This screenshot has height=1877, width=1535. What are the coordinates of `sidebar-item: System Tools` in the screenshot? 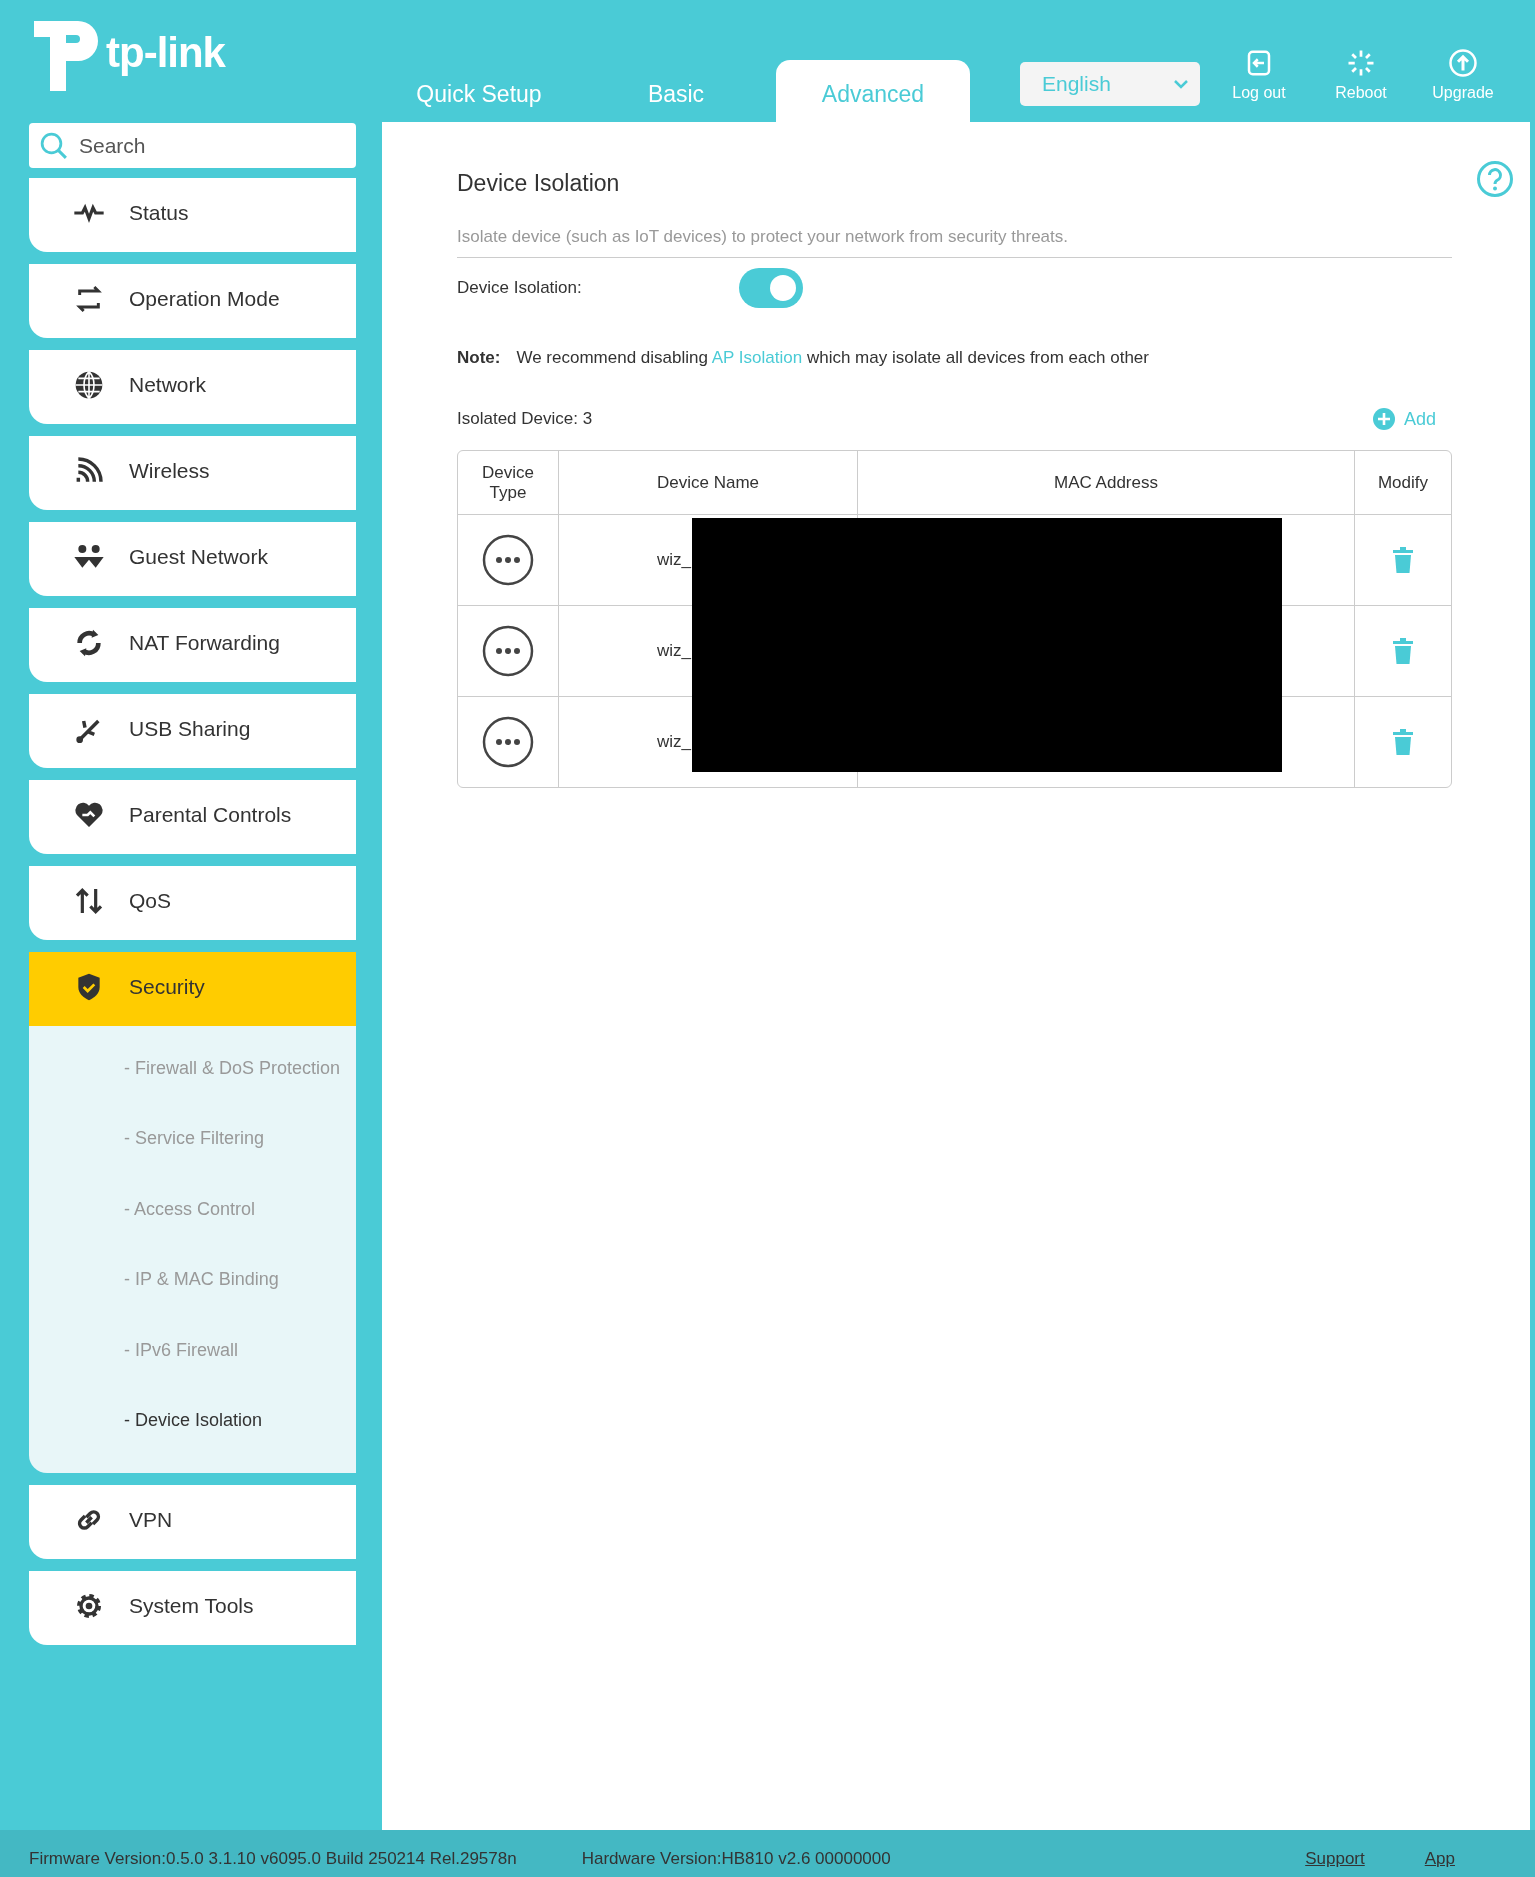 It's located at (192, 1608).